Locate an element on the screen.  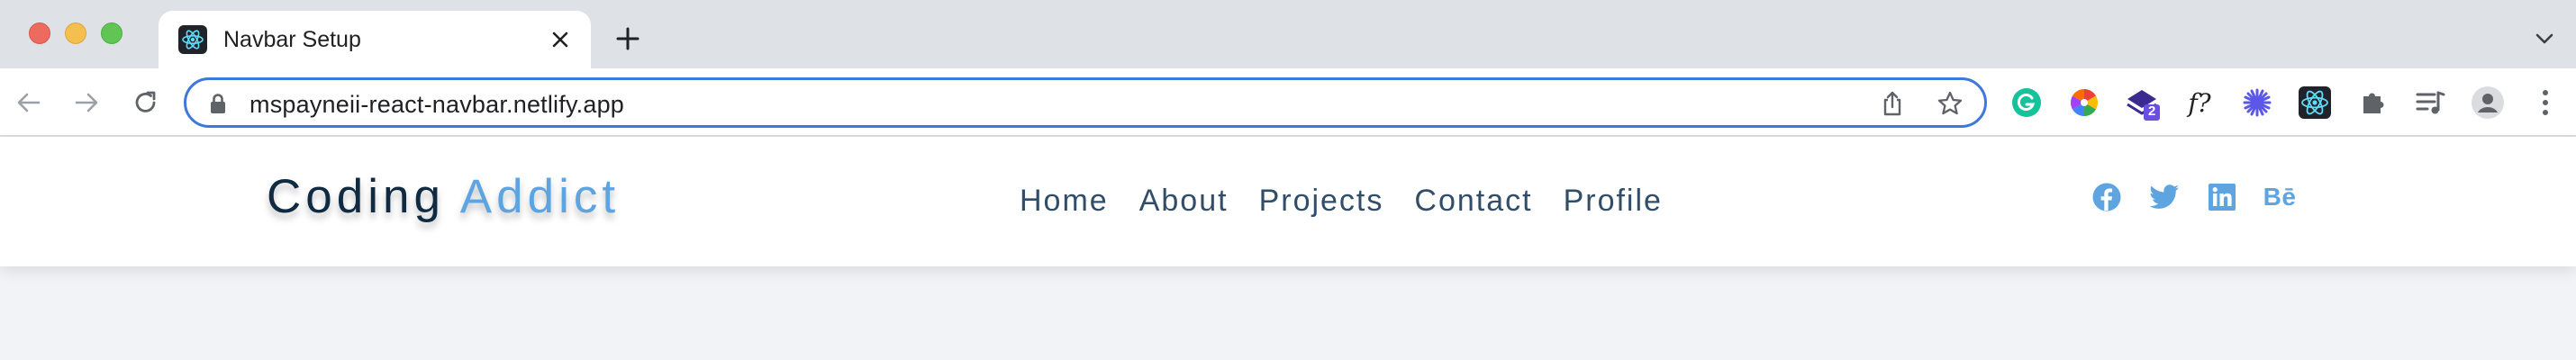
nav-links: Home About Projects Contact Profile is located at coordinates (1341, 201).